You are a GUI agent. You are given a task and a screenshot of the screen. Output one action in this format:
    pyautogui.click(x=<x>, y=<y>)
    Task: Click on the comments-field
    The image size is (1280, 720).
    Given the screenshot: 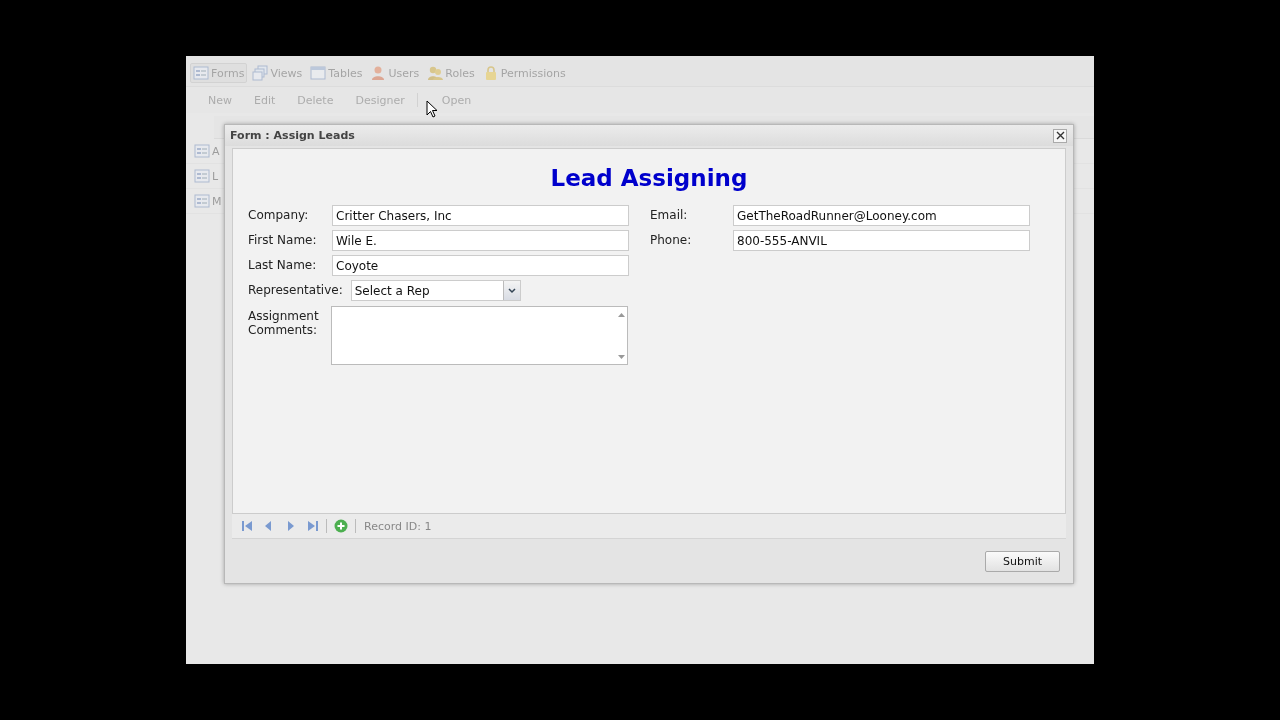 What is the action you would take?
    pyautogui.click(x=479, y=335)
    